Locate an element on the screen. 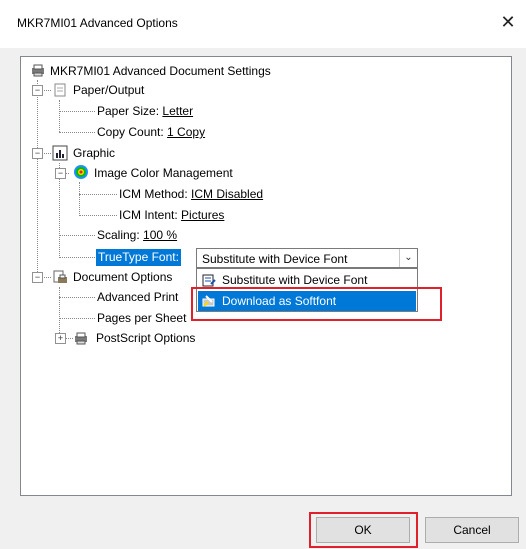  icm-intent-label: ICM Intent: is located at coordinates (148, 215).